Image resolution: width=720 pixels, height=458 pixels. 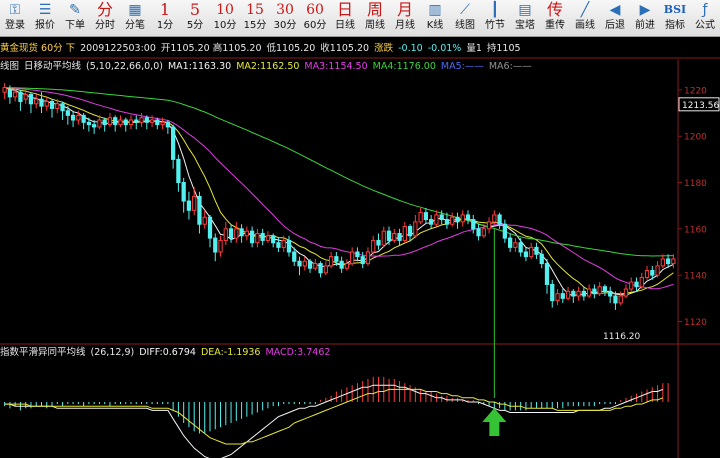 I want to click on price-tick-label: 1200, so click(x=695, y=138).